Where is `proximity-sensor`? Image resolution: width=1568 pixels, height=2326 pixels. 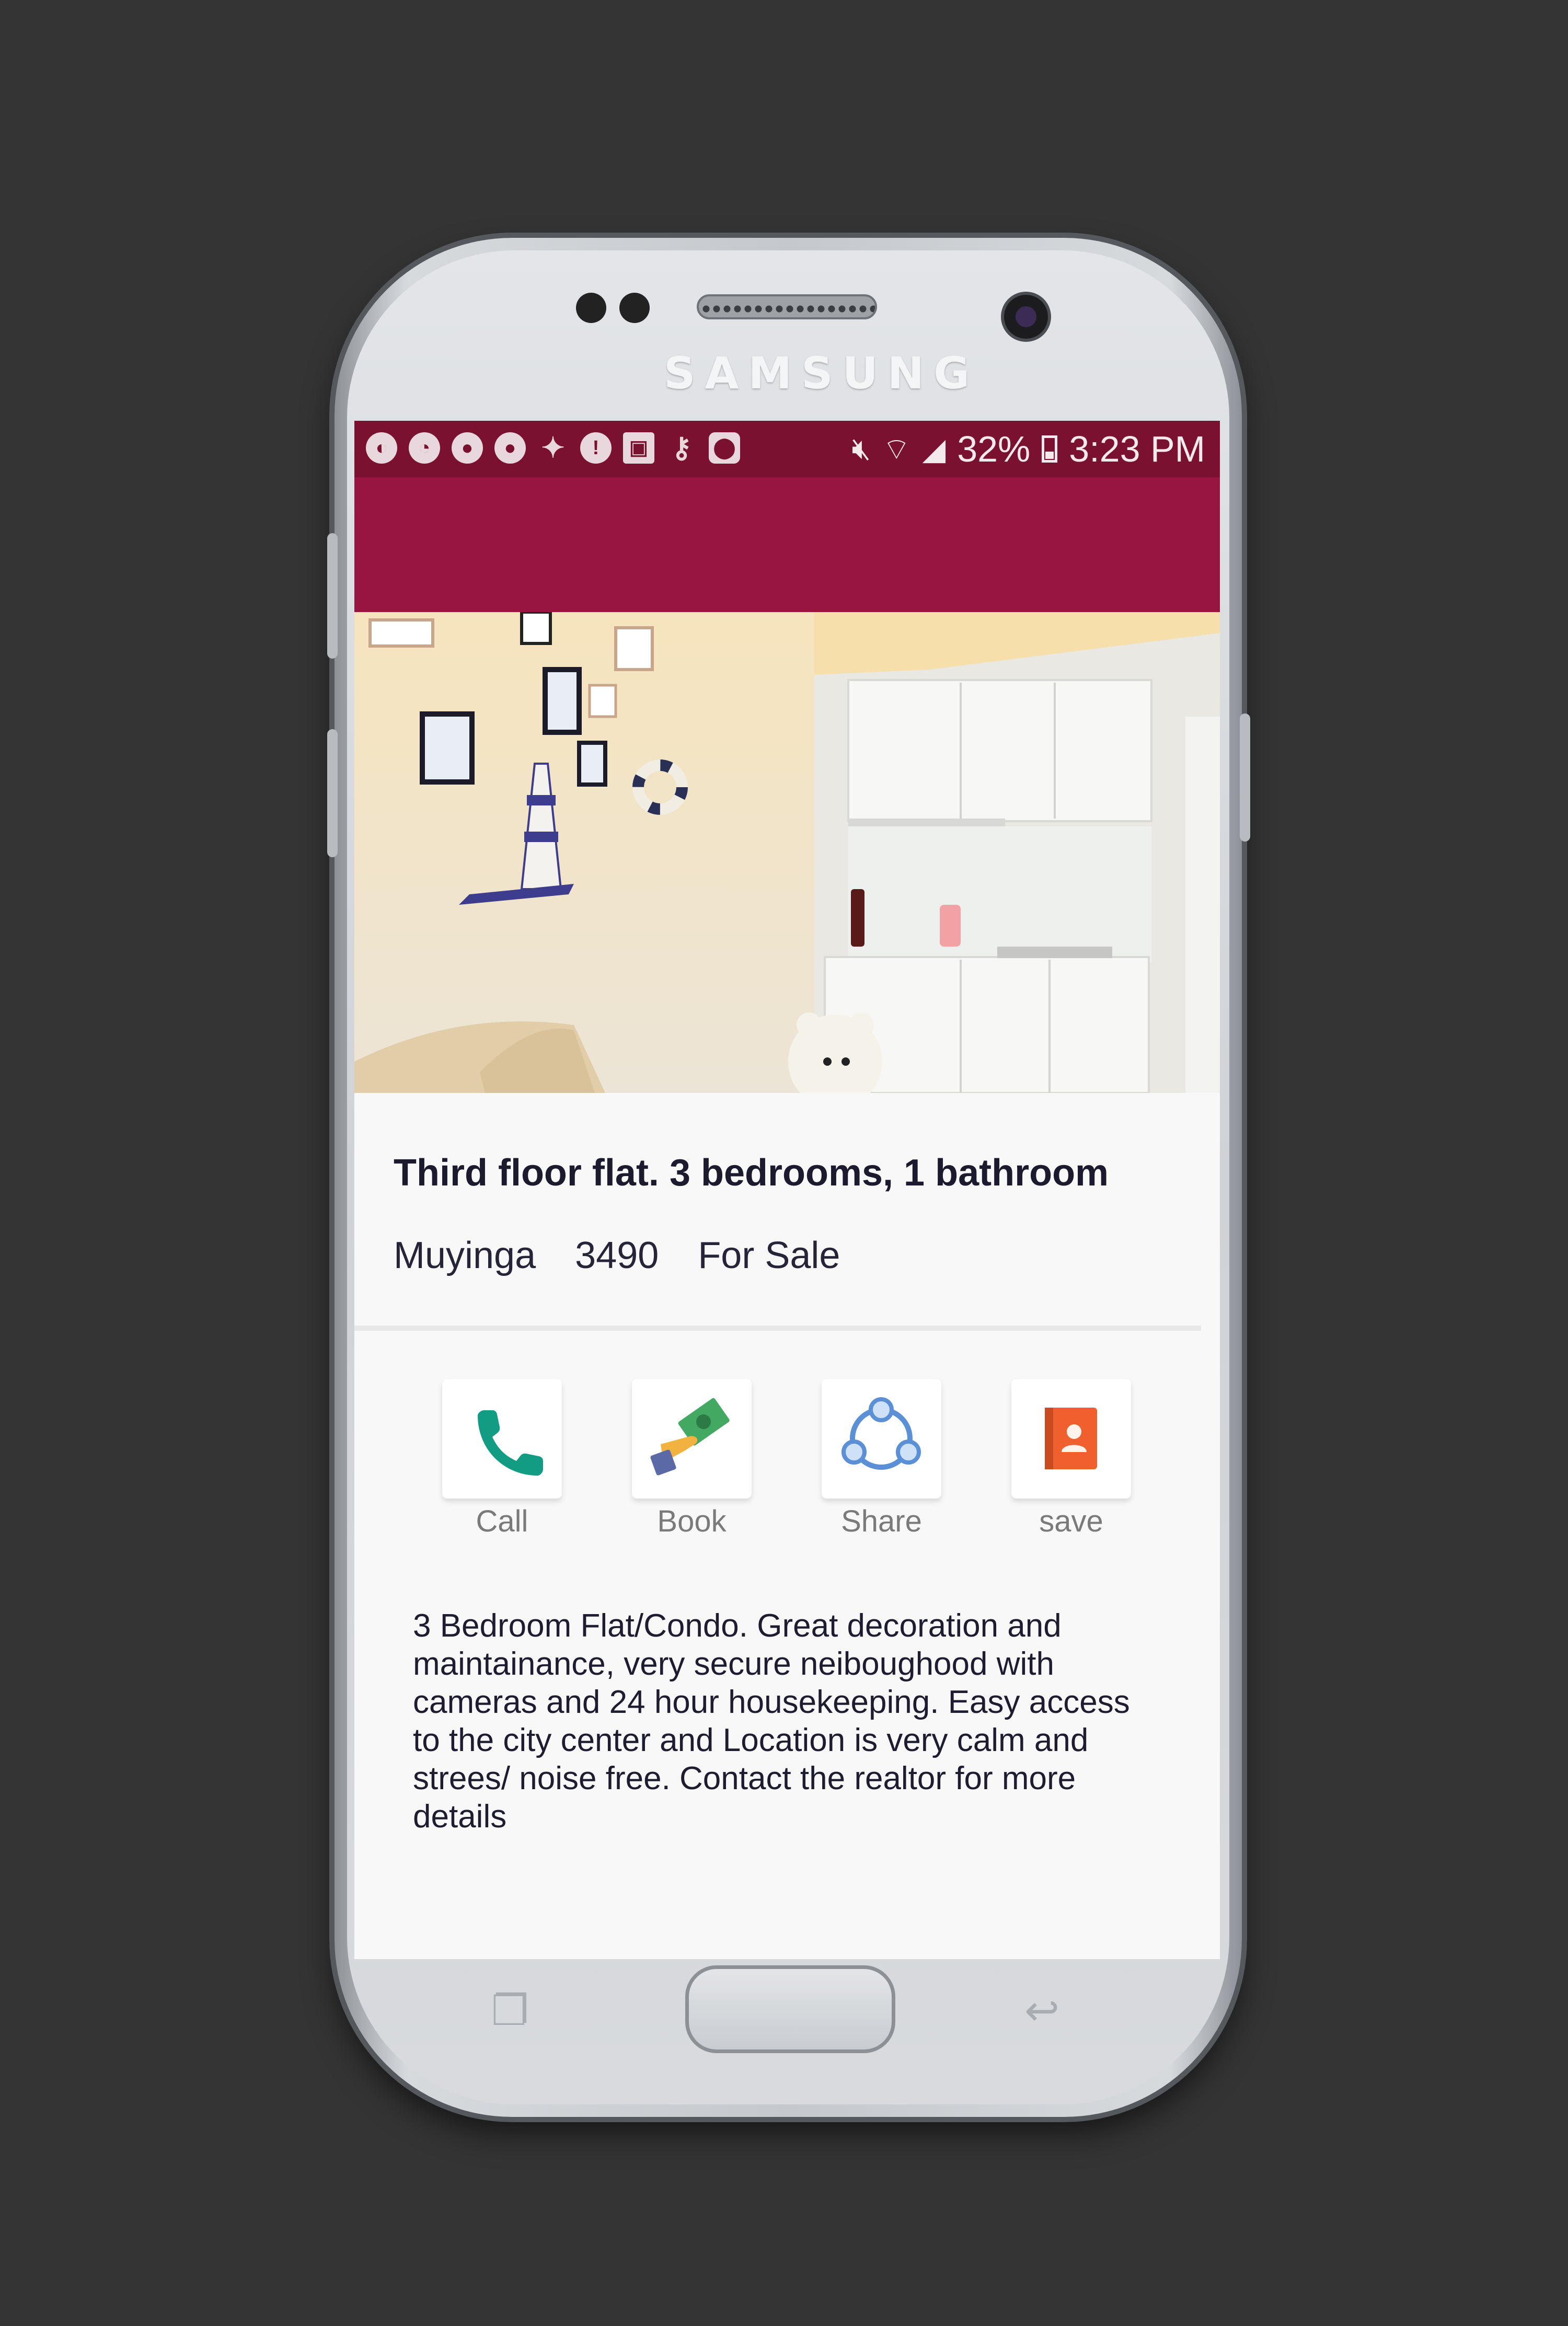 proximity-sensor is located at coordinates (591, 308).